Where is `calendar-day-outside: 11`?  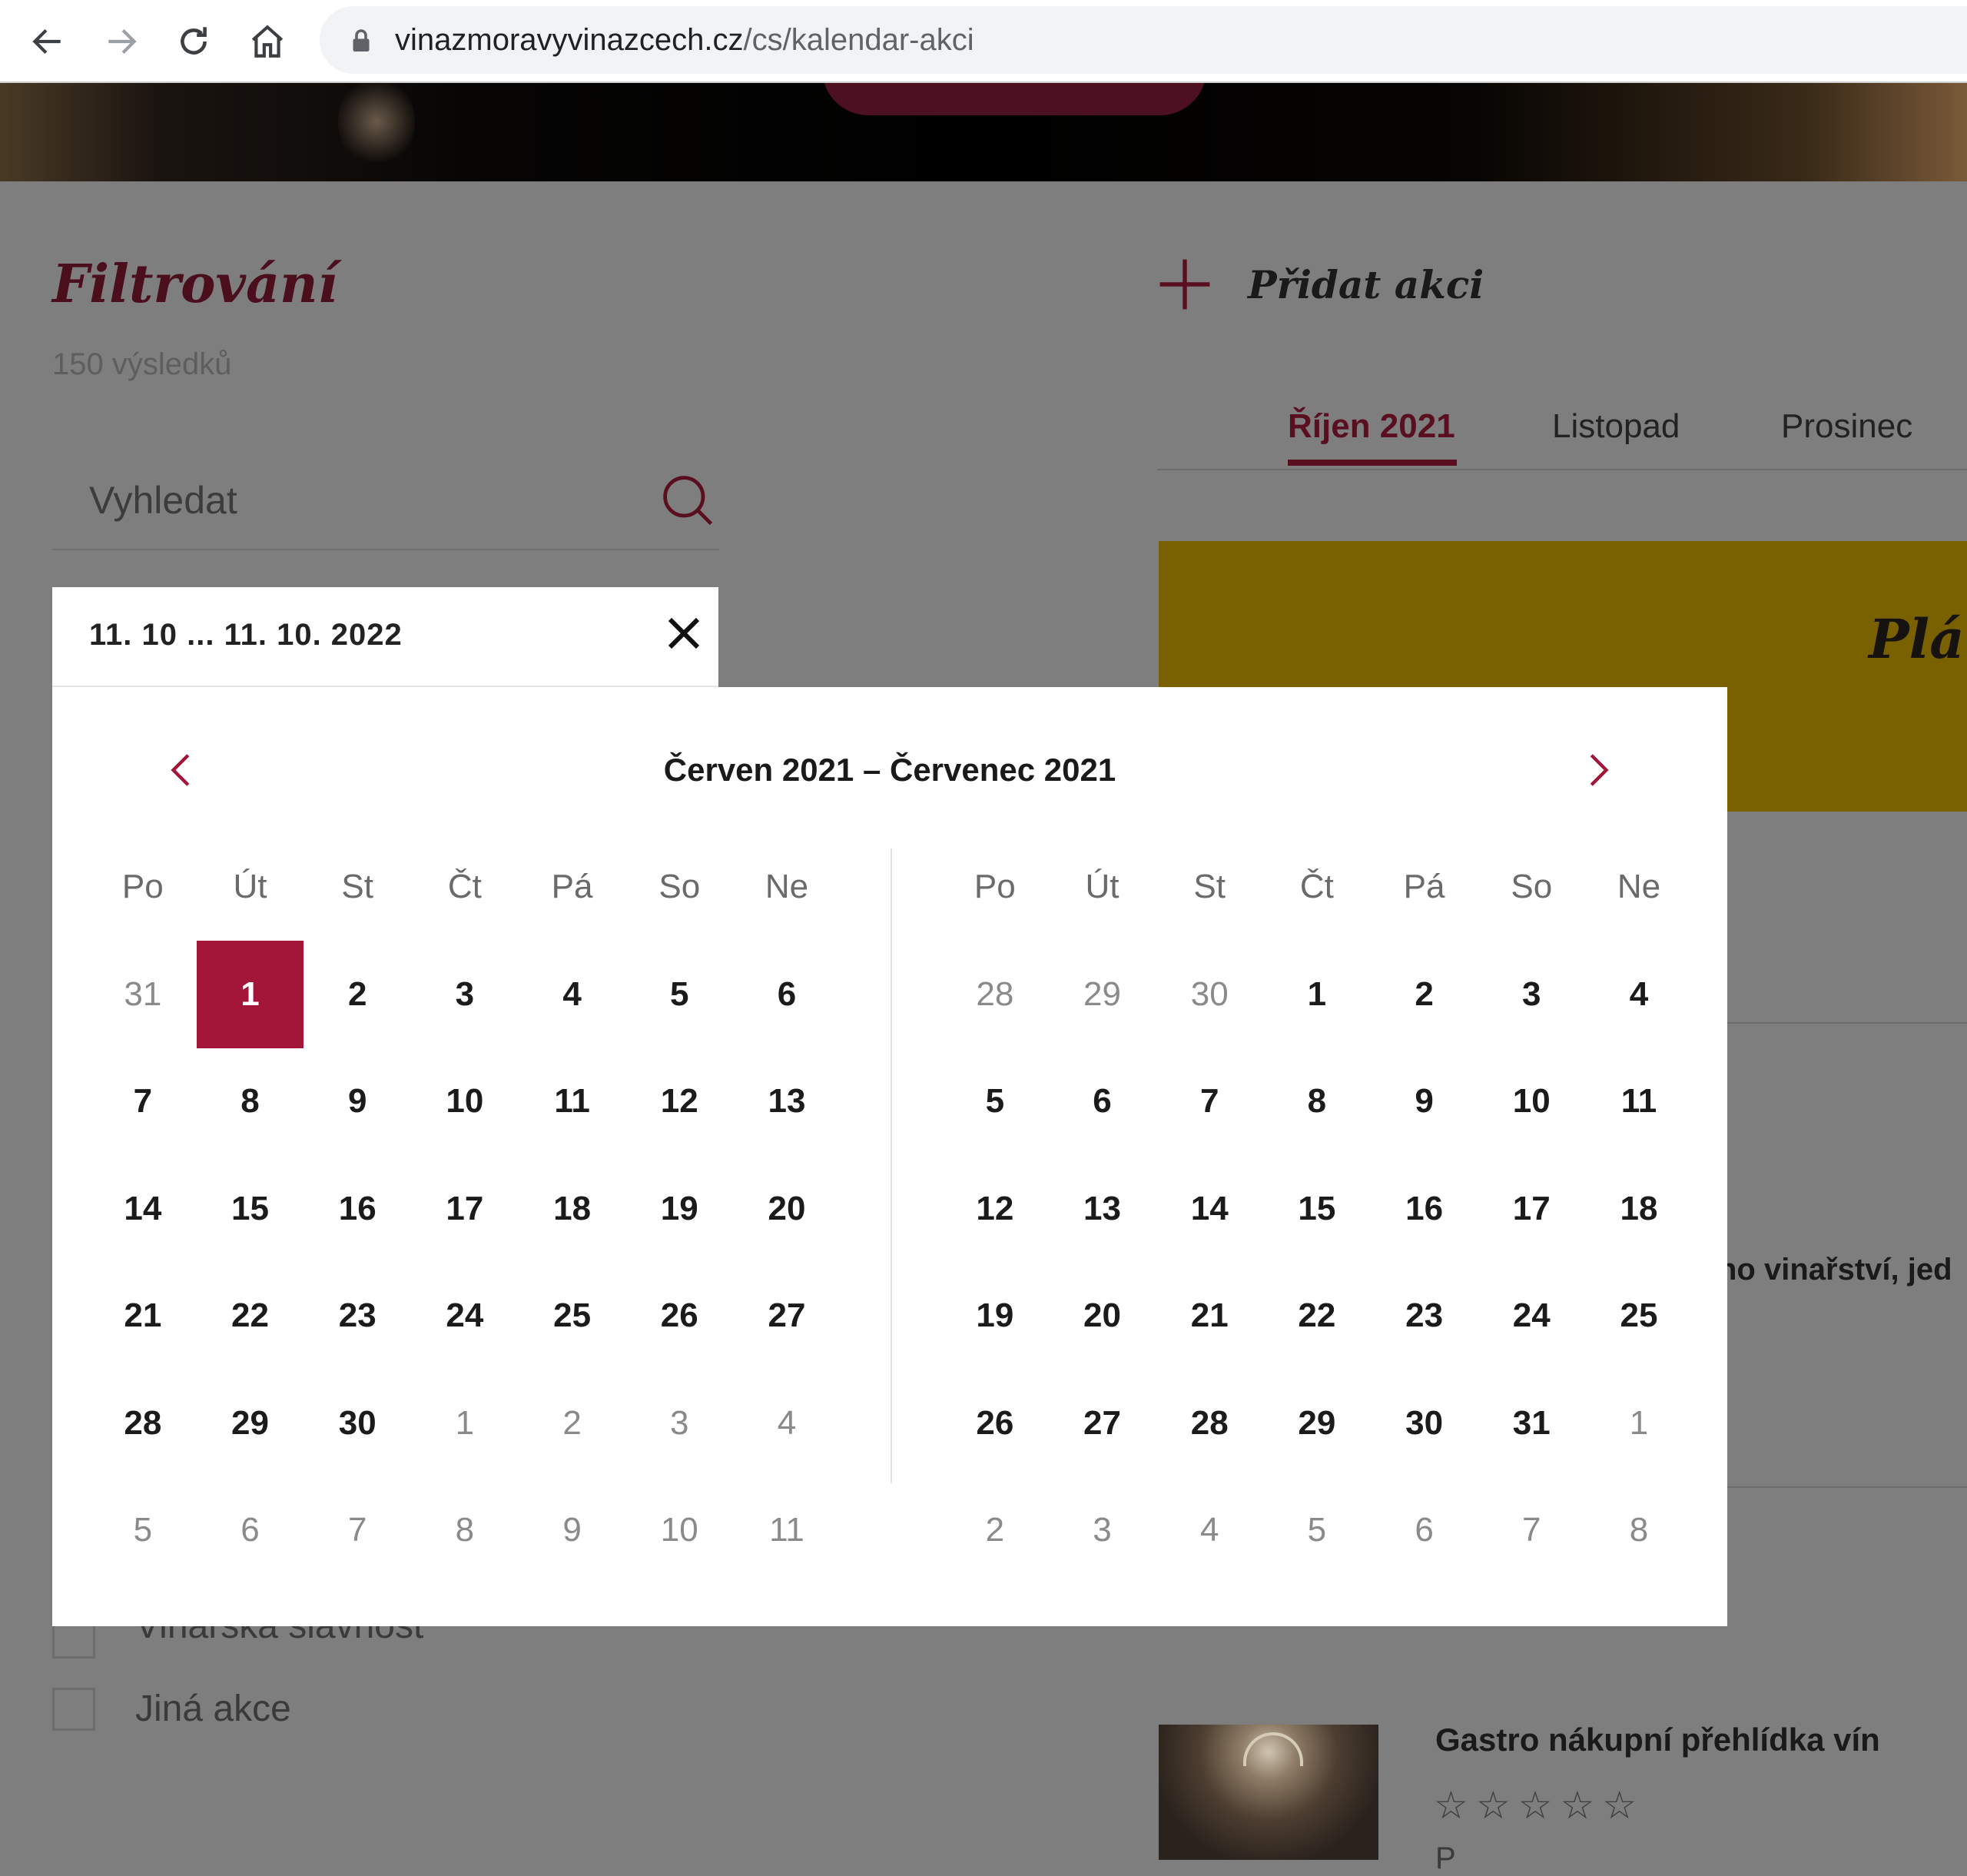 calendar-day-outside: 11 is located at coordinates (787, 1531).